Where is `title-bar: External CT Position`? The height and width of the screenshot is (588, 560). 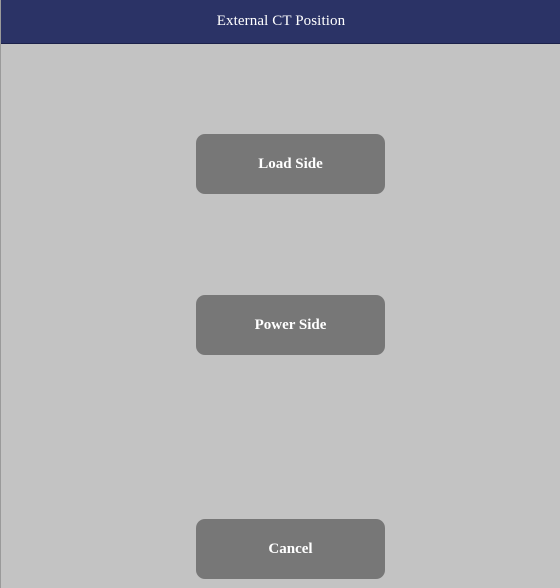 title-bar: External CT Position is located at coordinates (280, 22).